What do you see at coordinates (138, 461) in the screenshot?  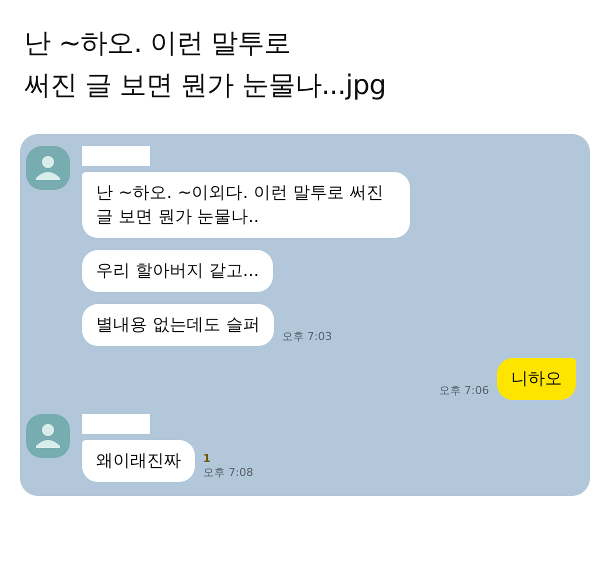 I see `message-bubble: 왜이래진짜` at bounding box center [138, 461].